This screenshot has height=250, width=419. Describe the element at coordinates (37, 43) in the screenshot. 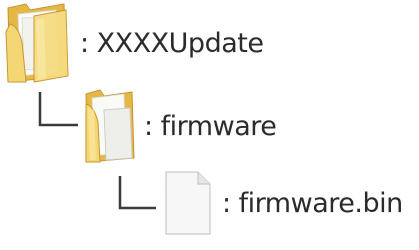

I see `folder-icon` at that location.